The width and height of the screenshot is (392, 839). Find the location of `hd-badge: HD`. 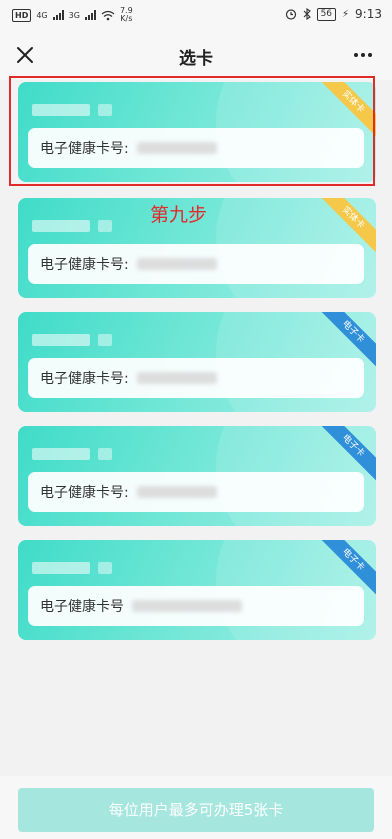

hd-badge: HD is located at coordinates (22, 15).